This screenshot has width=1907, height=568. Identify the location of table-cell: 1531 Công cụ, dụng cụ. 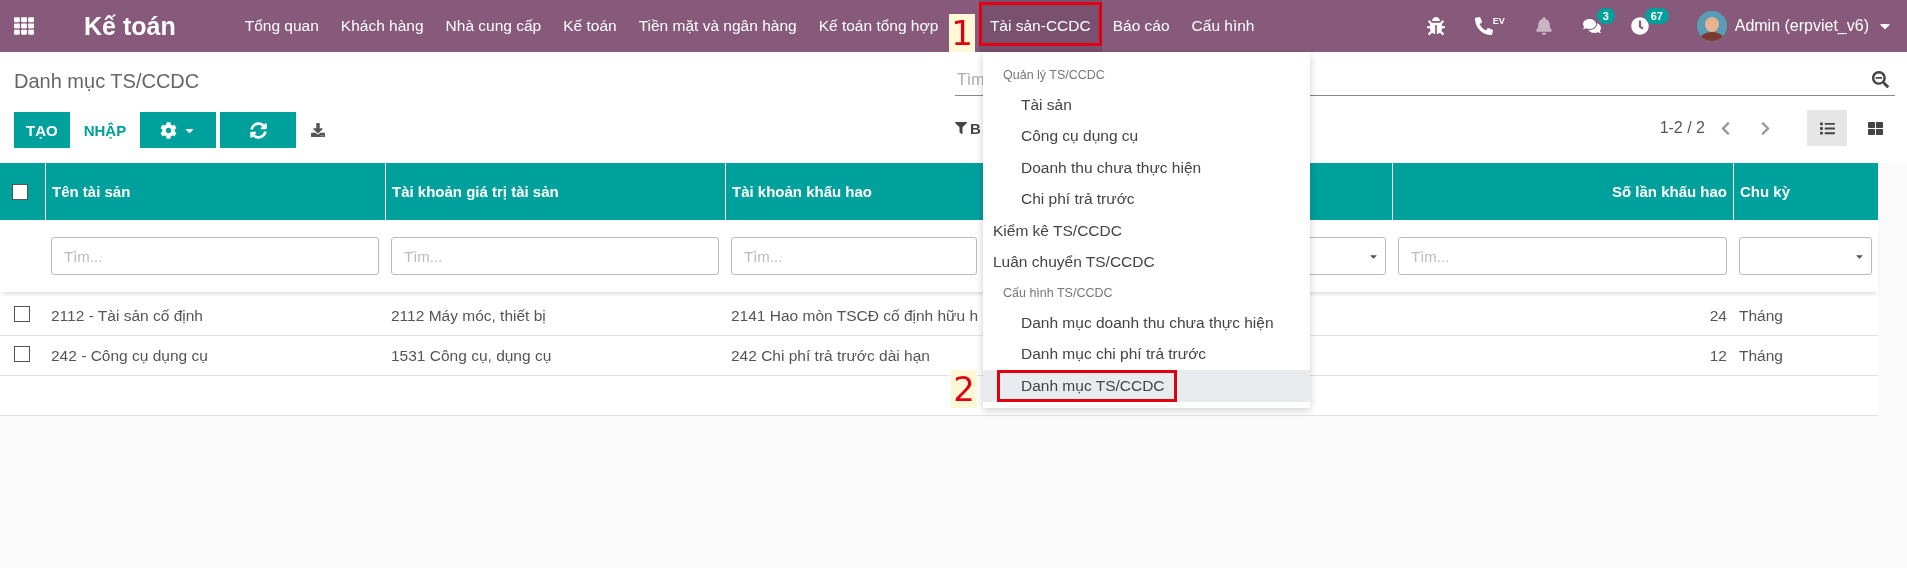
(471, 355).